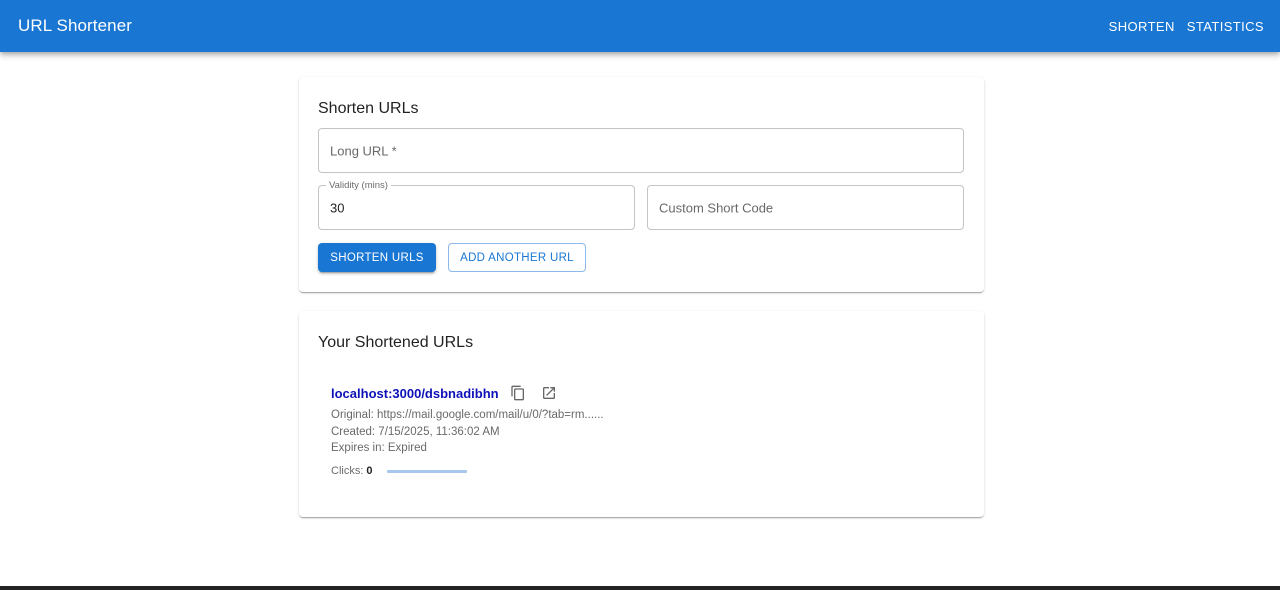  Describe the element at coordinates (640, 26) in the screenshot. I see `app-bar: URL Shortener SHORTEN STATISTICS` at that location.